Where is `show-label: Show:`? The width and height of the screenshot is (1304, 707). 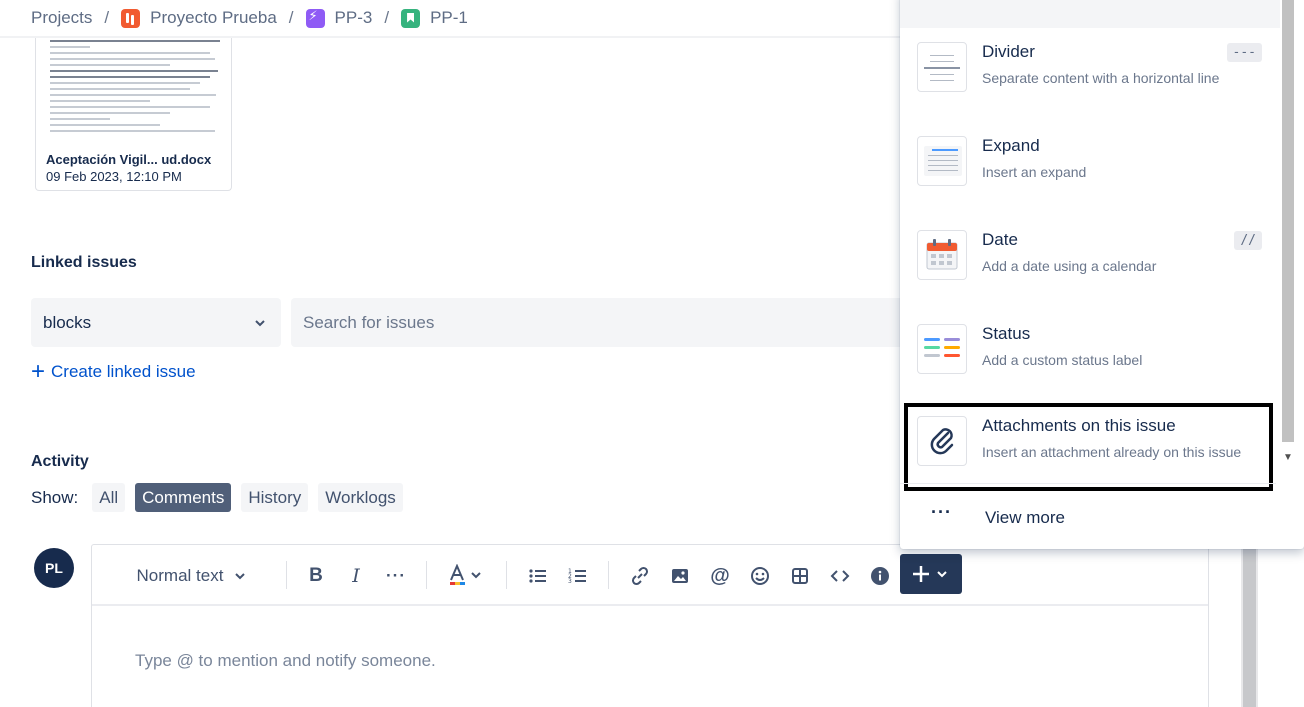 show-label: Show: is located at coordinates (55, 497).